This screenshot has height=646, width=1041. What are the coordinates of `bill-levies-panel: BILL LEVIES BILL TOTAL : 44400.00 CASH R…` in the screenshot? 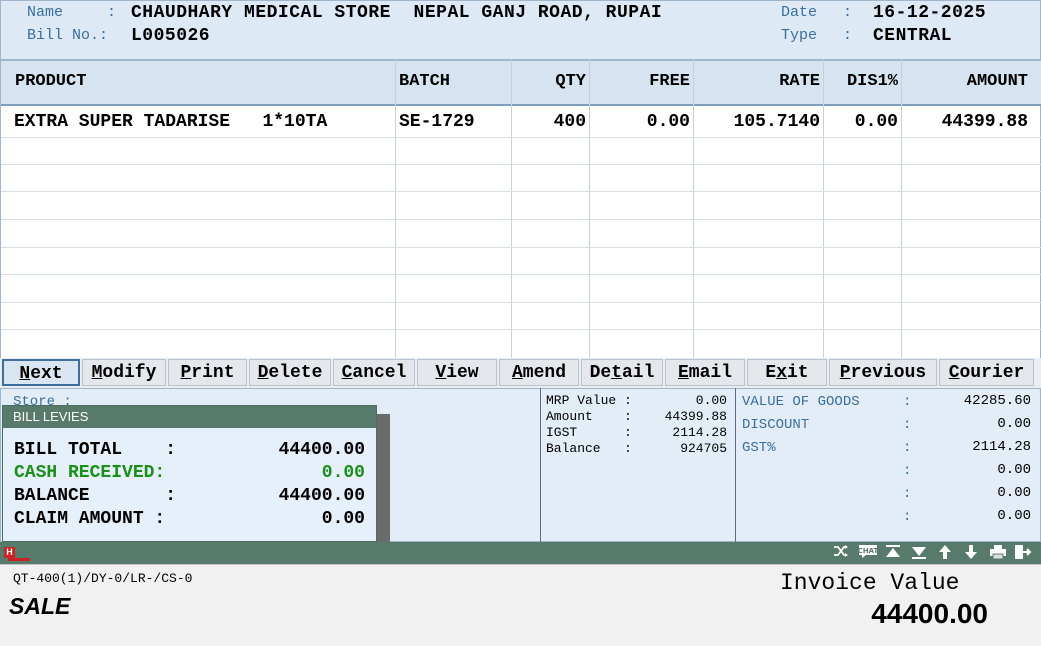 It's located at (189, 473).